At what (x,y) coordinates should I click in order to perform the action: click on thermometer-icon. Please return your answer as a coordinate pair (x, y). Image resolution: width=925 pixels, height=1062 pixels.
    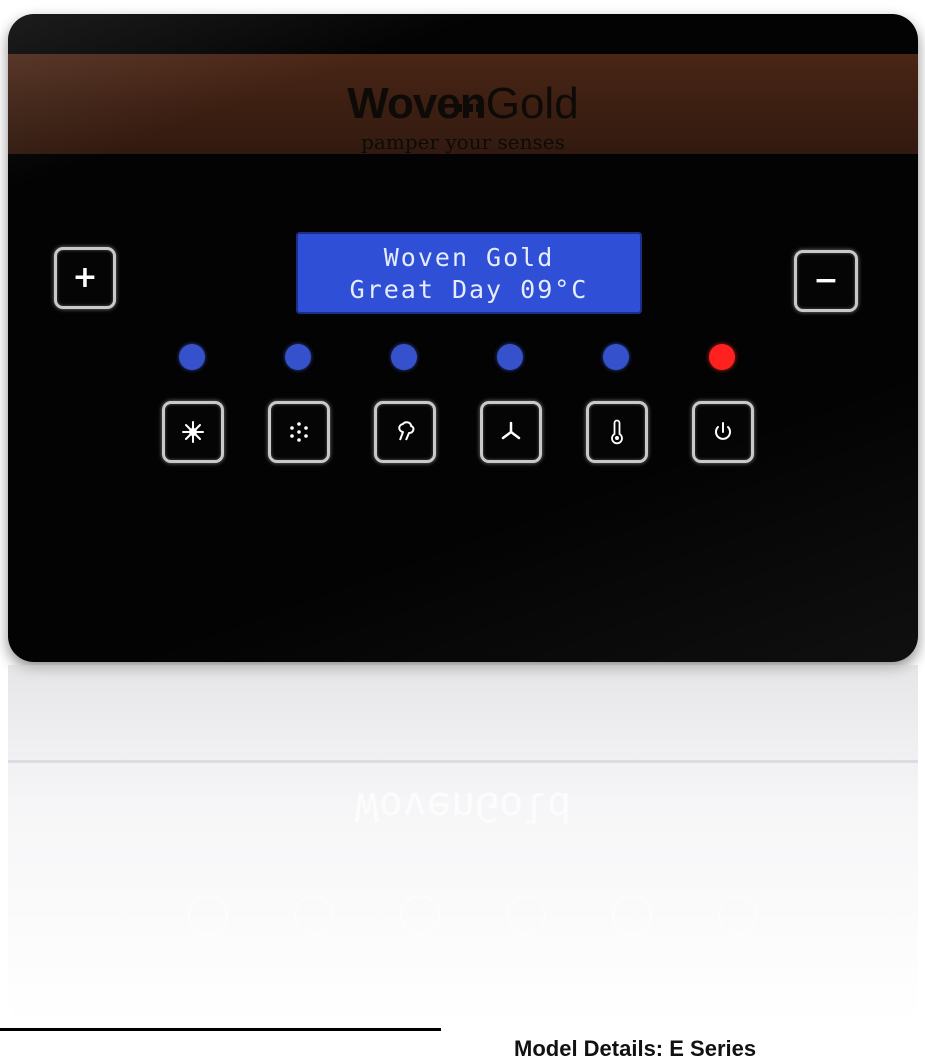
    Looking at the image, I should click on (617, 432).